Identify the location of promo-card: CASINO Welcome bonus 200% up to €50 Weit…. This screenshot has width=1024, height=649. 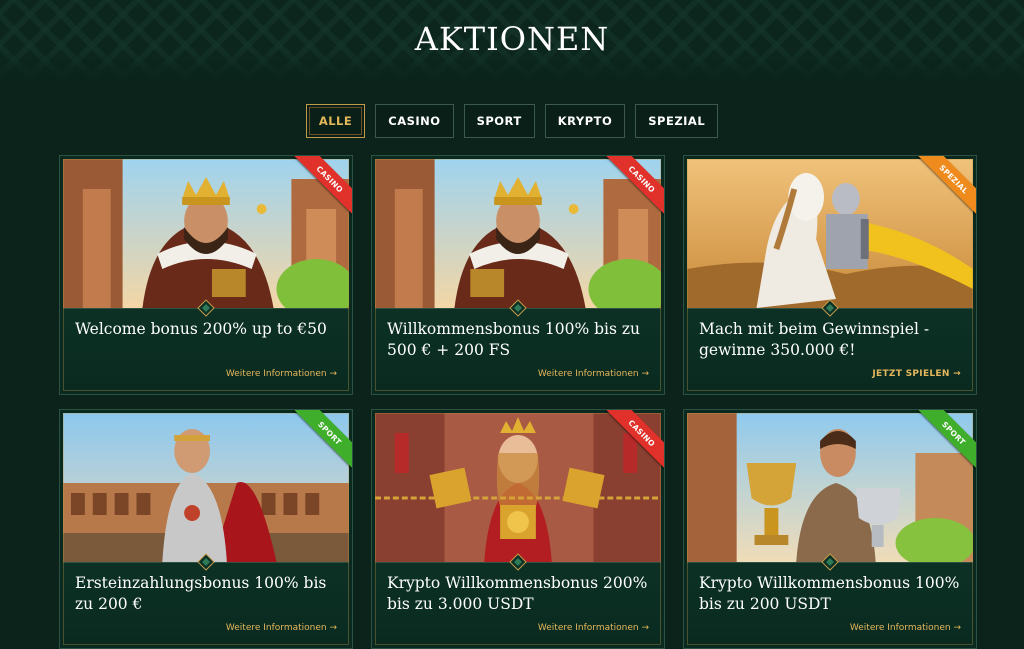
(206, 275).